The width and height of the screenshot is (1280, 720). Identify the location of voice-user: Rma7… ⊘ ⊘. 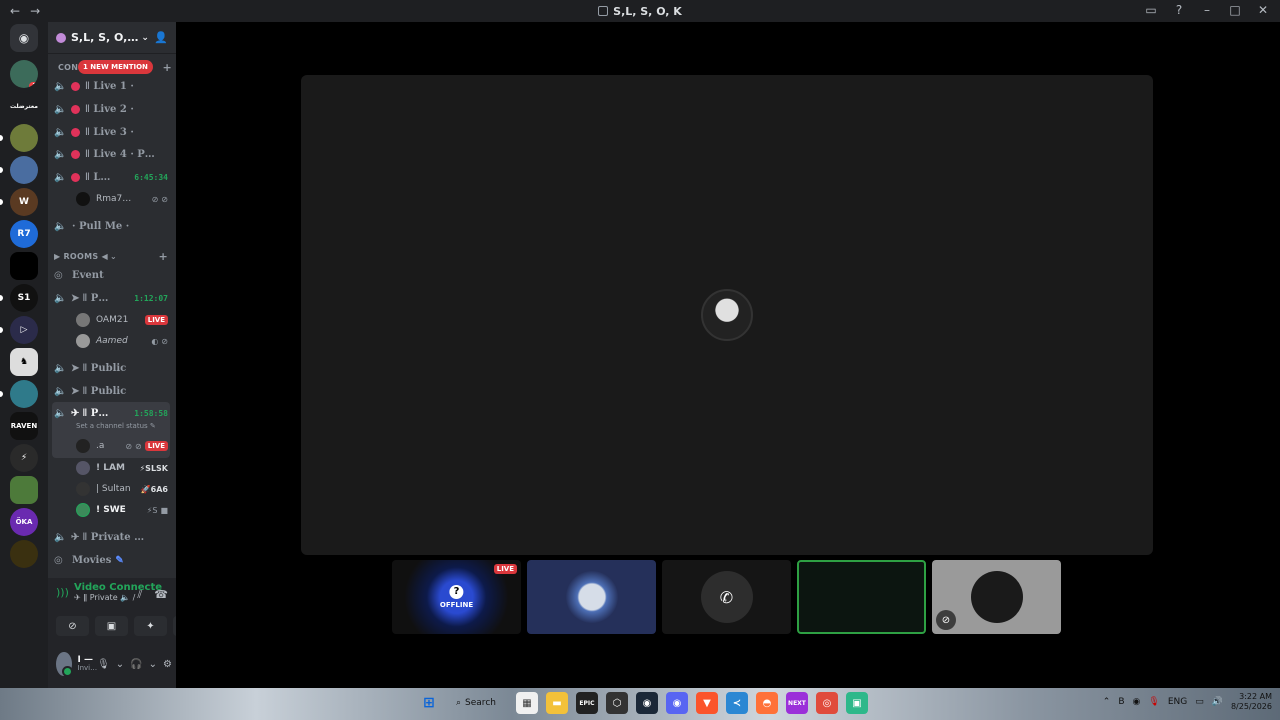
(122, 199).